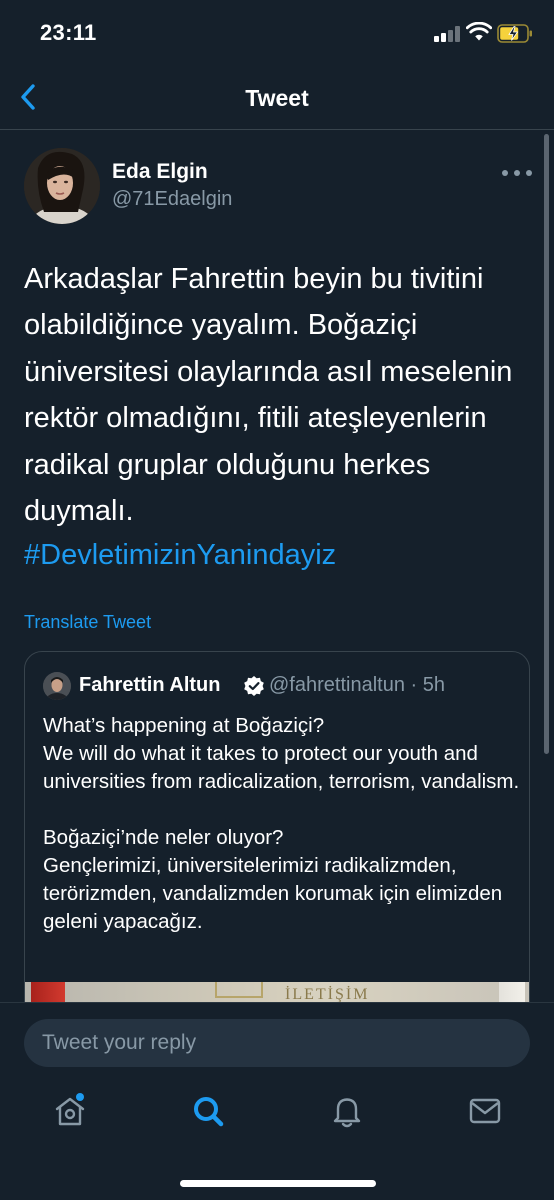  I want to click on home-indicator, so click(278, 1183).